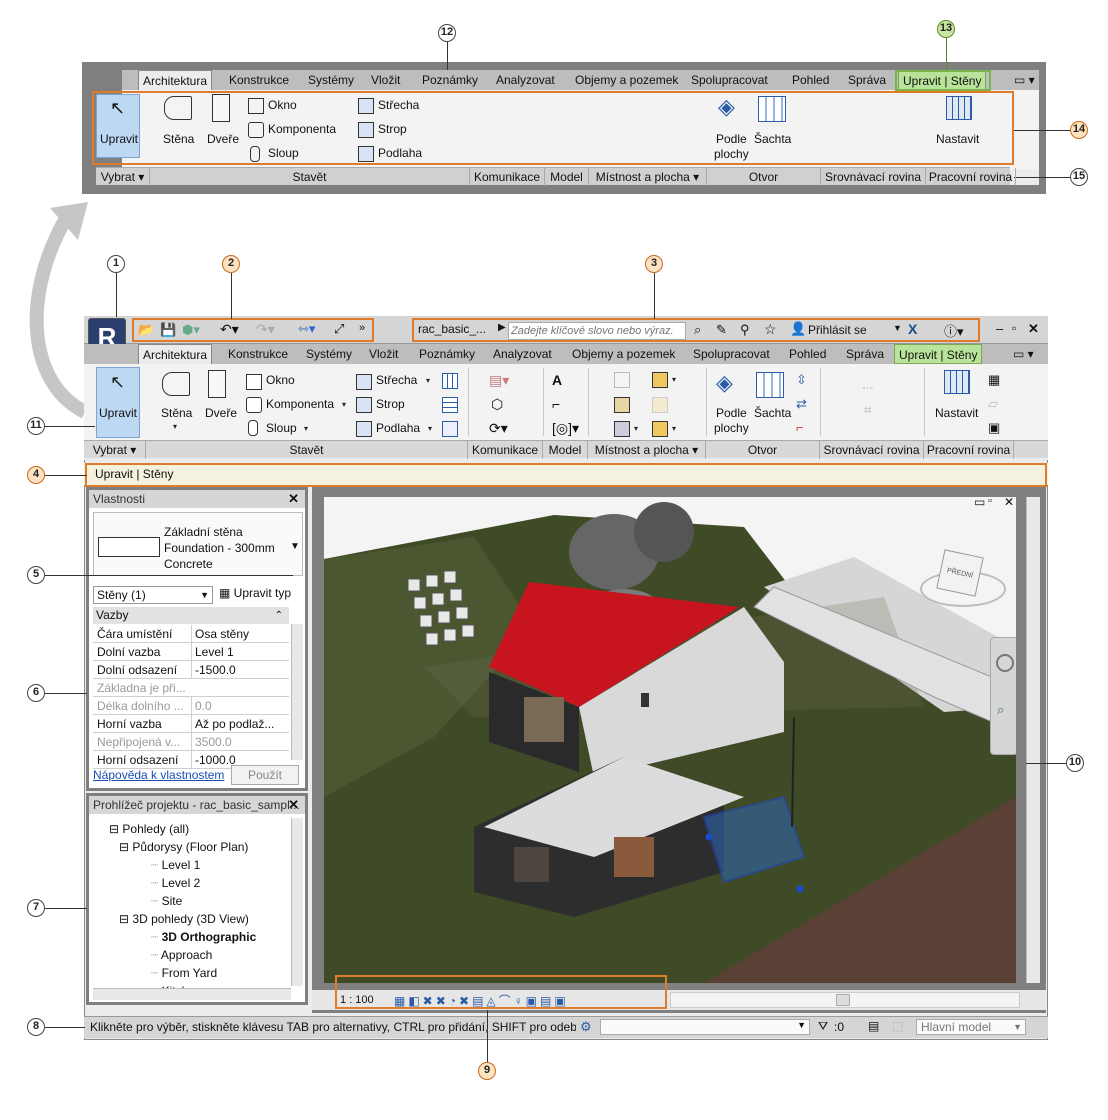 This screenshot has height=1120, width=1108. What do you see at coordinates (115, 450) in the screenshot?
I see `panel-select: Vybrat ▾` at bounding box center [115, 450].